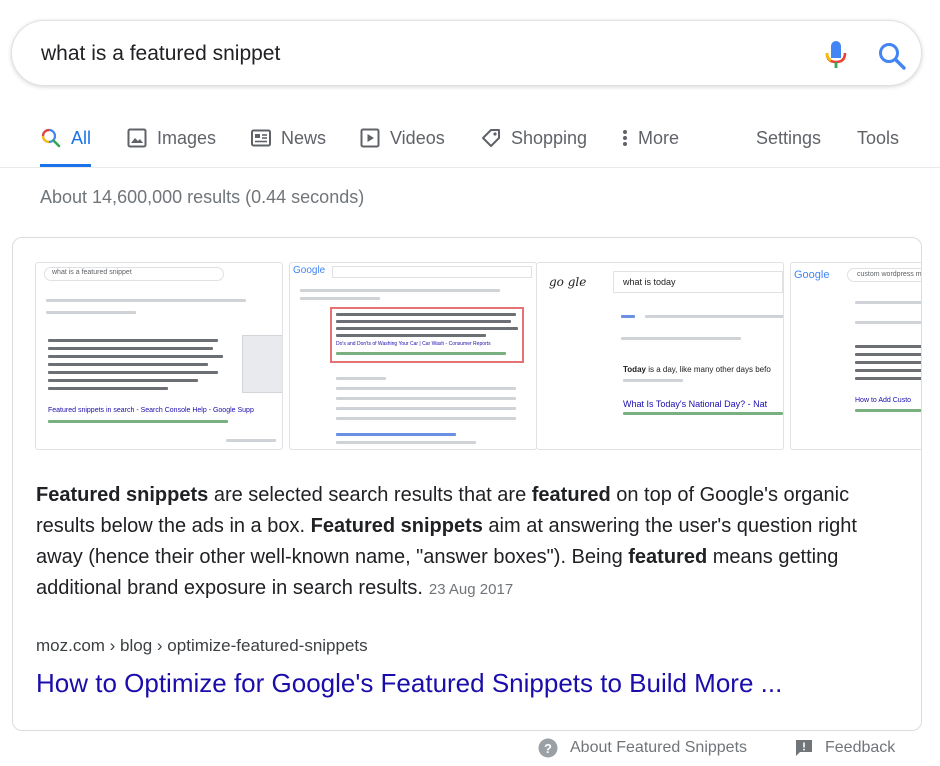 The width and height of the screenshot is (940, 766). What do you see at coordinates (659, 137) in the screenshot?
I see `tab-label: More` at bounding box center [659, 137].